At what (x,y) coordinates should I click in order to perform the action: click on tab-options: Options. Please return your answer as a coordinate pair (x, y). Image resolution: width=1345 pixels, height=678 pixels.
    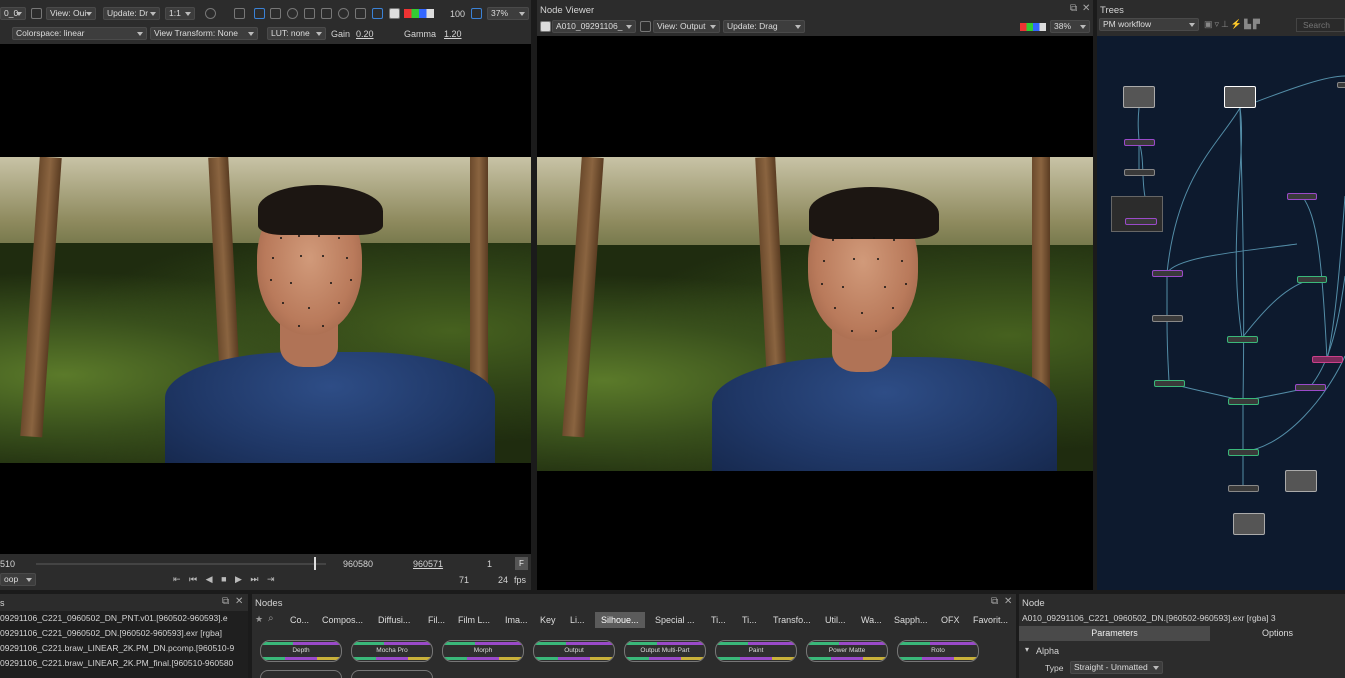
    Looking at the image, I should click on (1277, 633).